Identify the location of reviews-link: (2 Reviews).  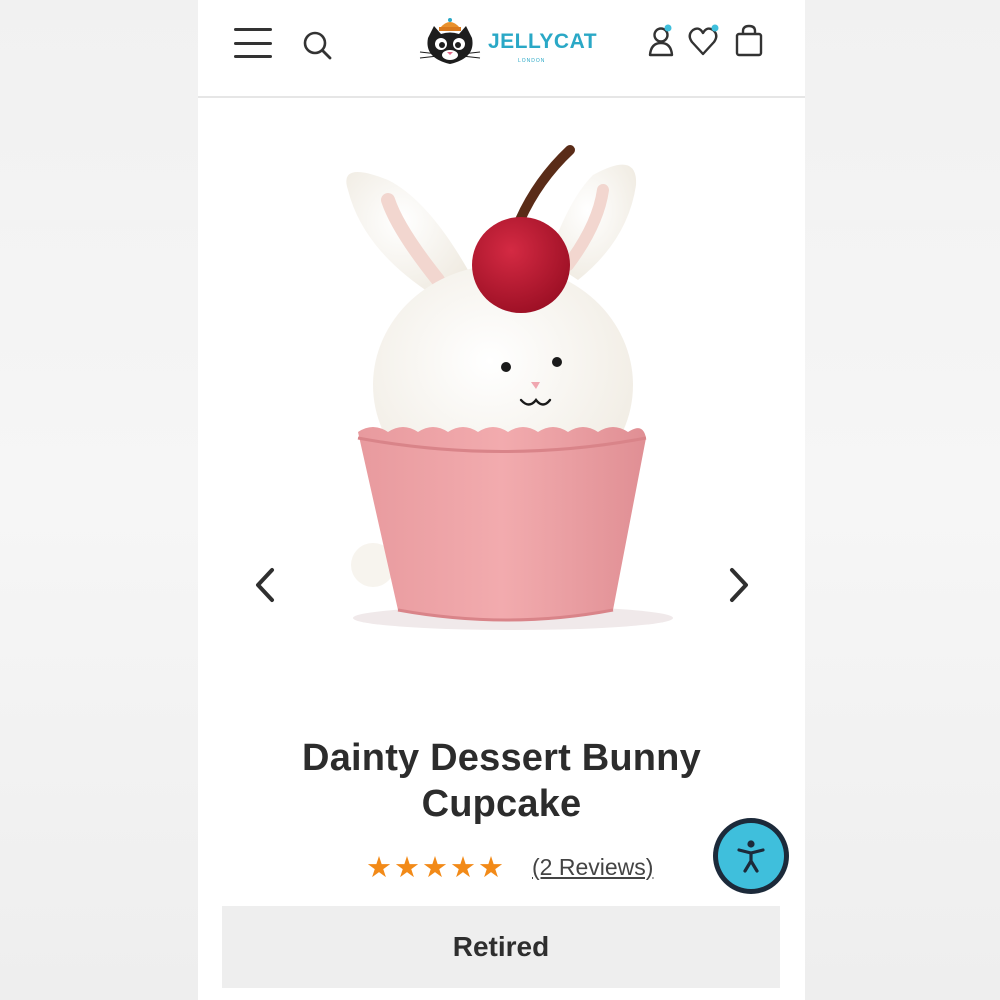
(592, 867).